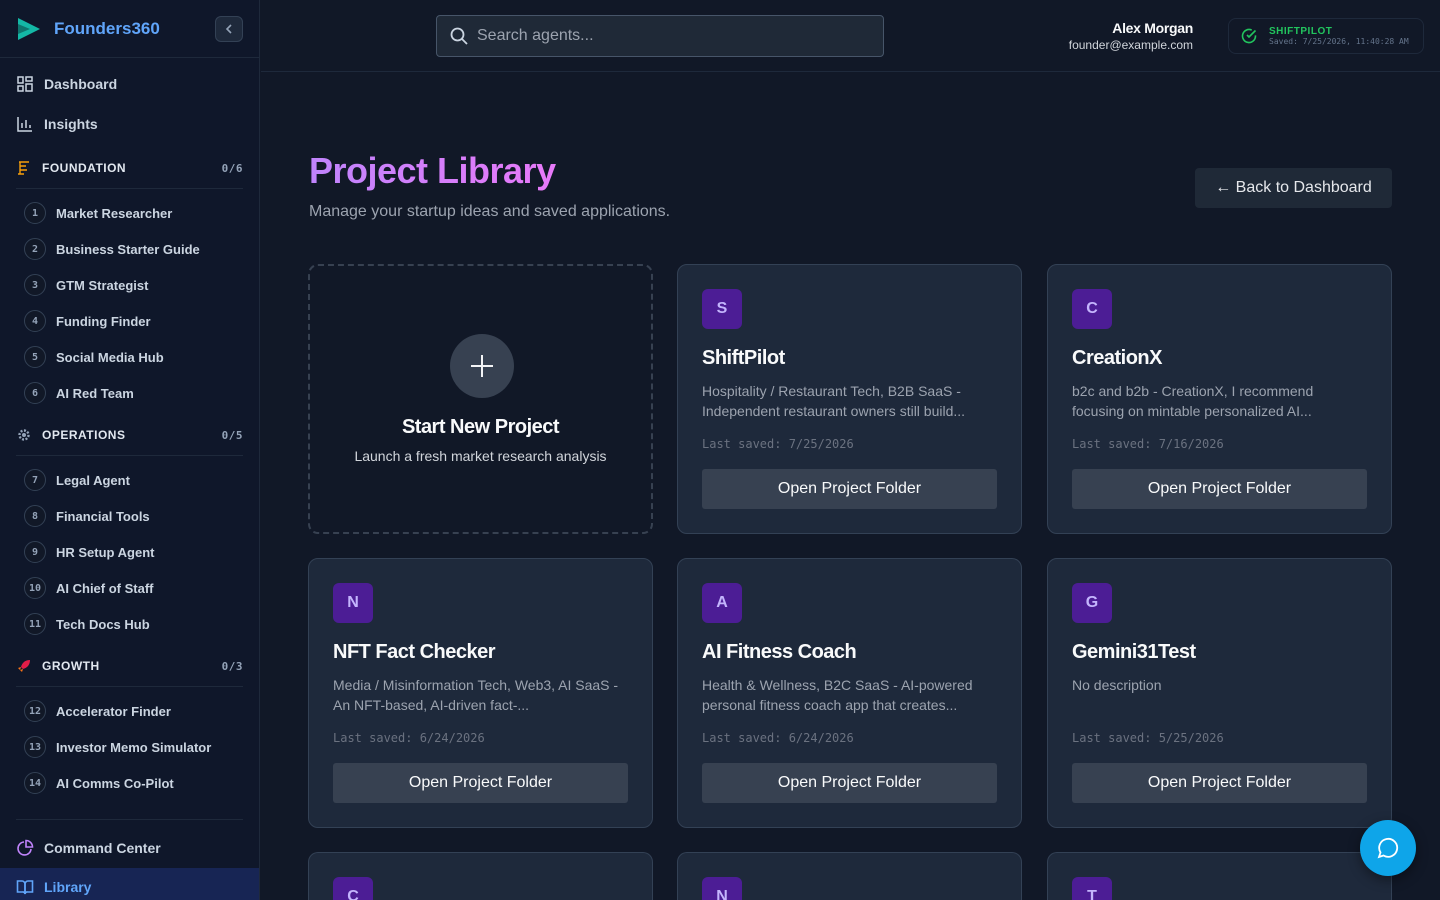  What do you see at coordinates (480, 876) in the screenshot?
I see `project-card: C` at bounding box center [480, 876].